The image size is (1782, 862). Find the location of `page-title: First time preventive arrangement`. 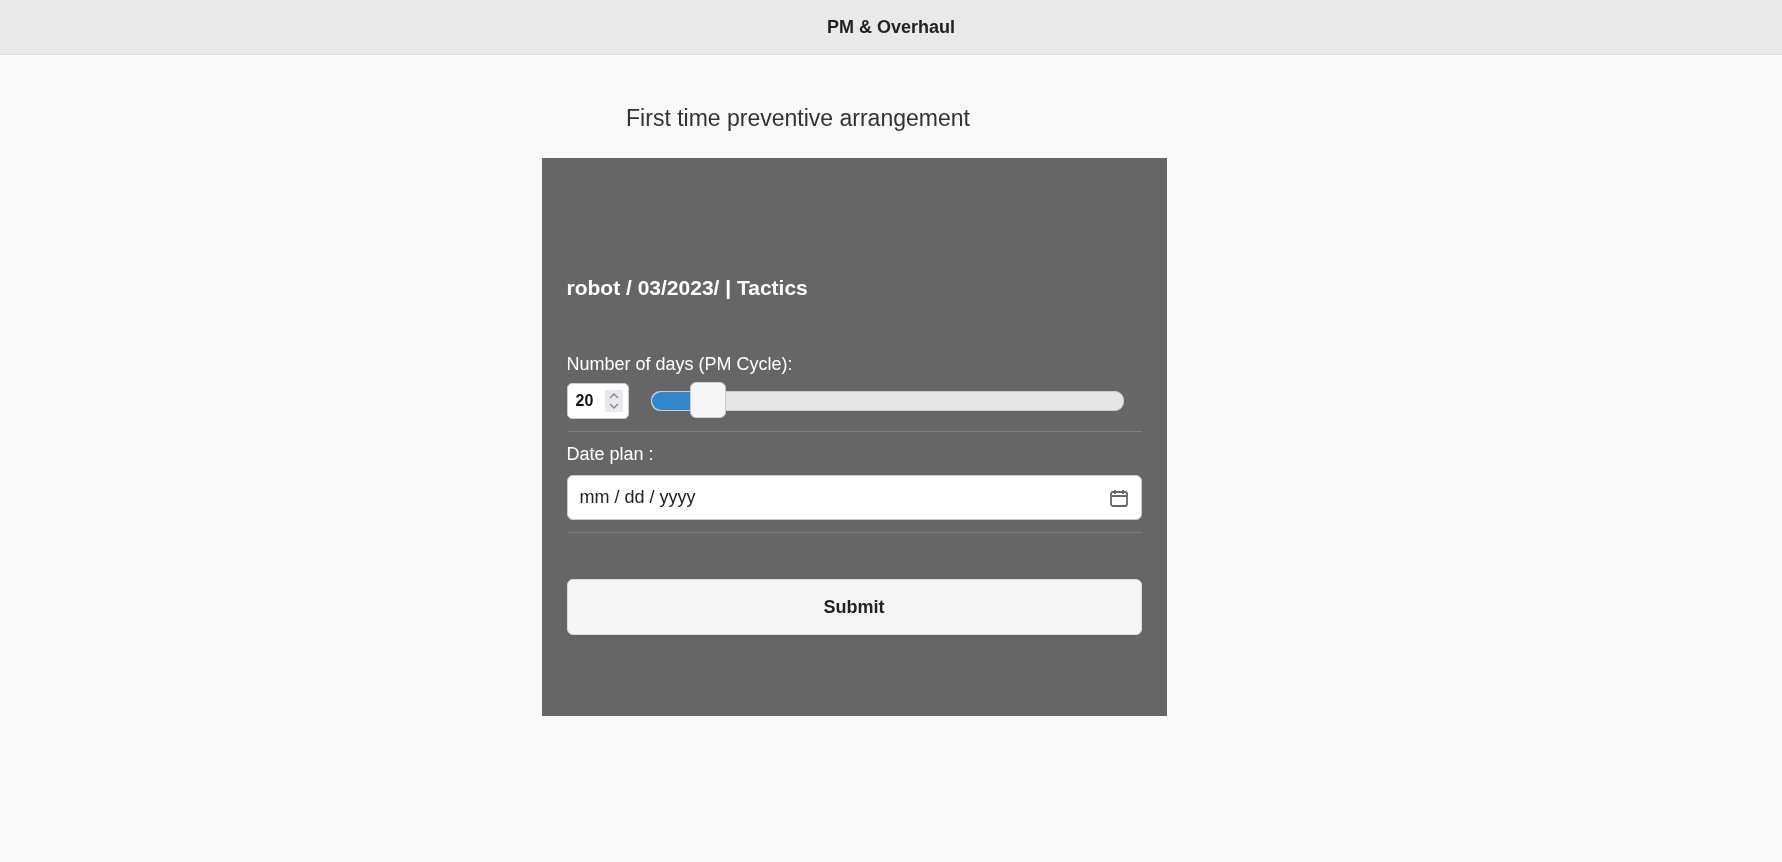

page-title: First time preventive arrangement is located at coordinates (798, 118).